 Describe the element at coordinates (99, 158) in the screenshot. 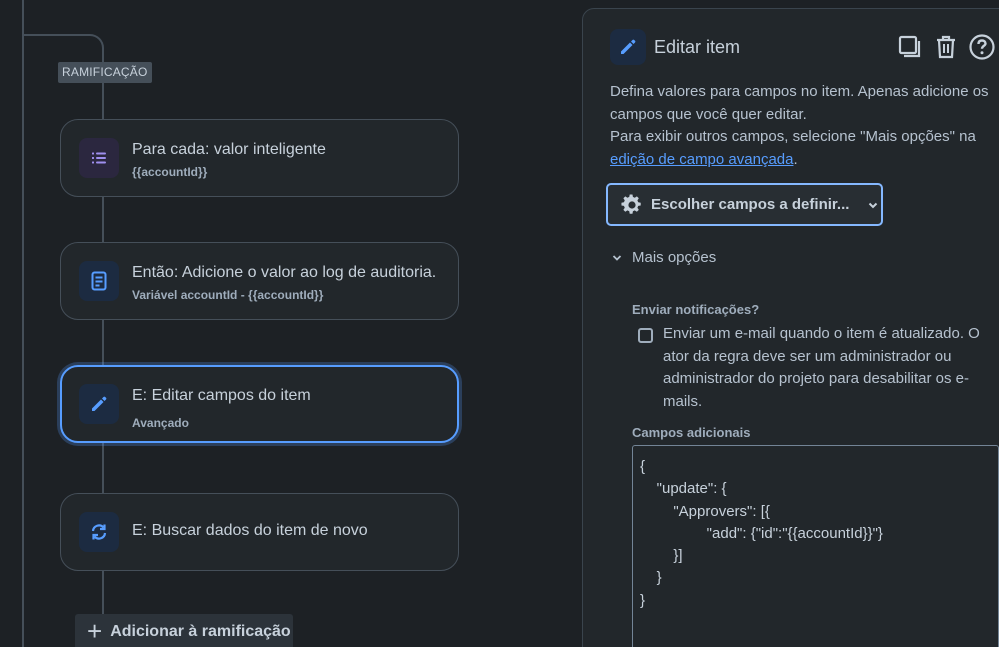

I see `list-icon` at that location.